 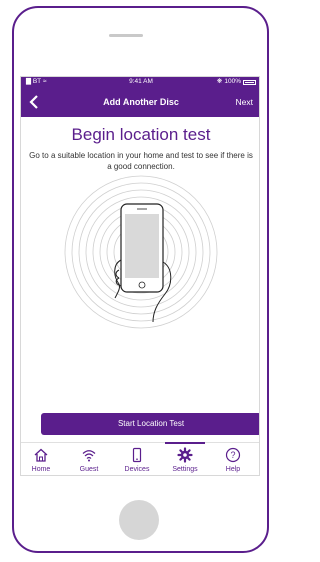 I want to click on next-button: Next, so click(x=244, y=102).